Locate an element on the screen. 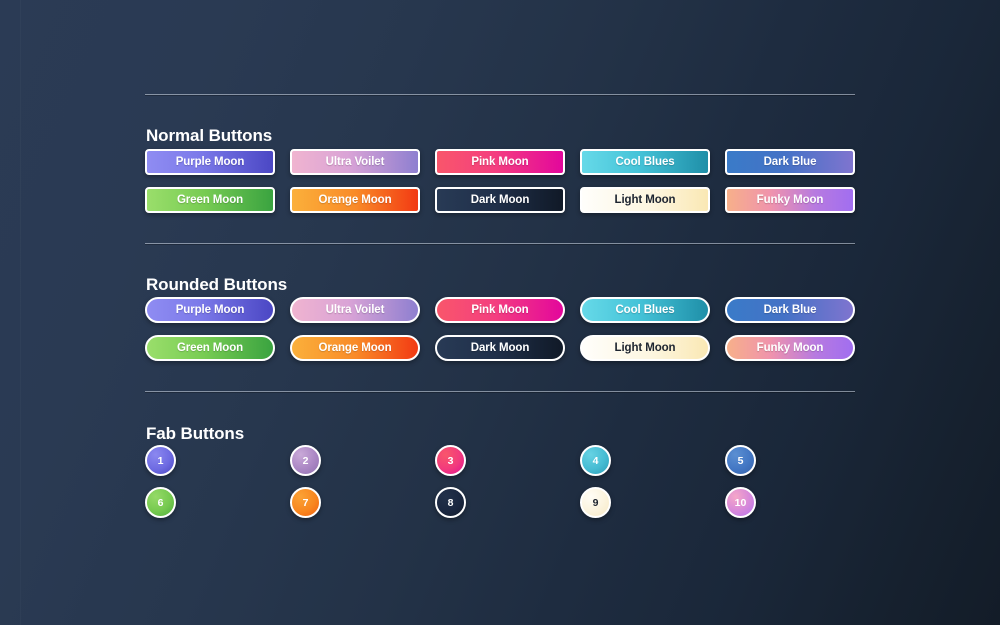 This screenshot has height=625, width=1000. rounded-button-label: Purple Moon is located at coordinates (210, 310).